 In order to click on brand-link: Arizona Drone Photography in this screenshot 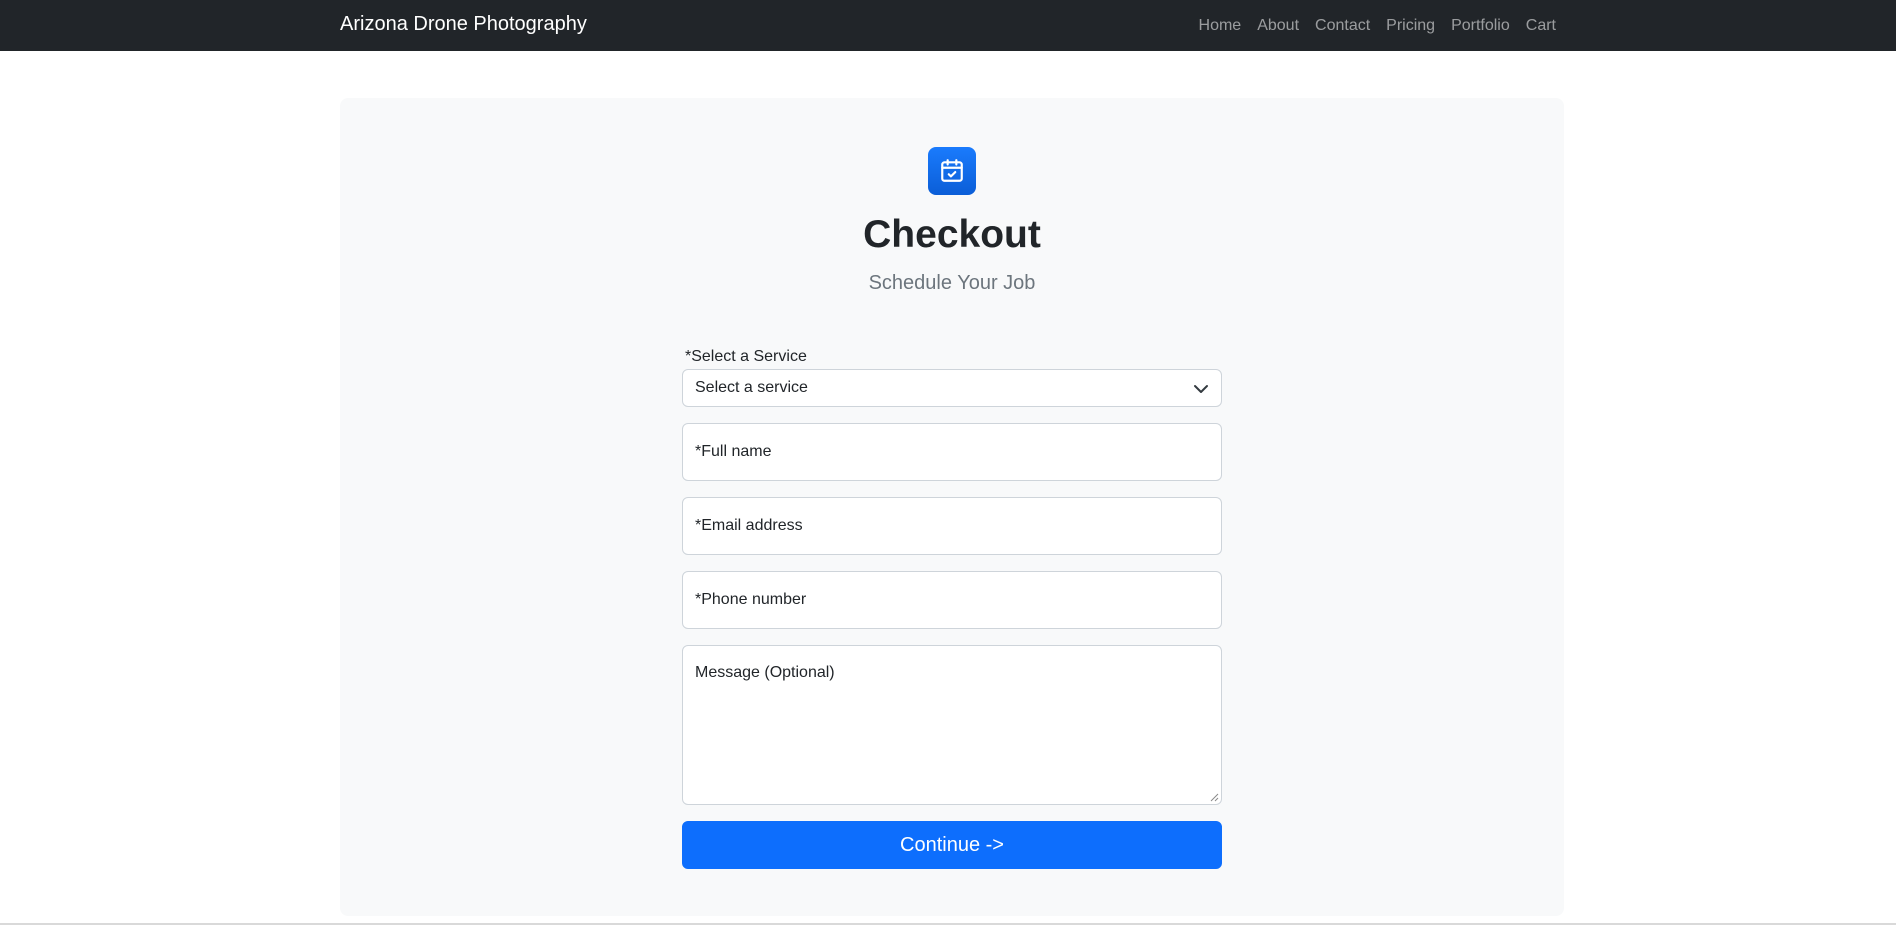, I will do `click(463, 25)`.